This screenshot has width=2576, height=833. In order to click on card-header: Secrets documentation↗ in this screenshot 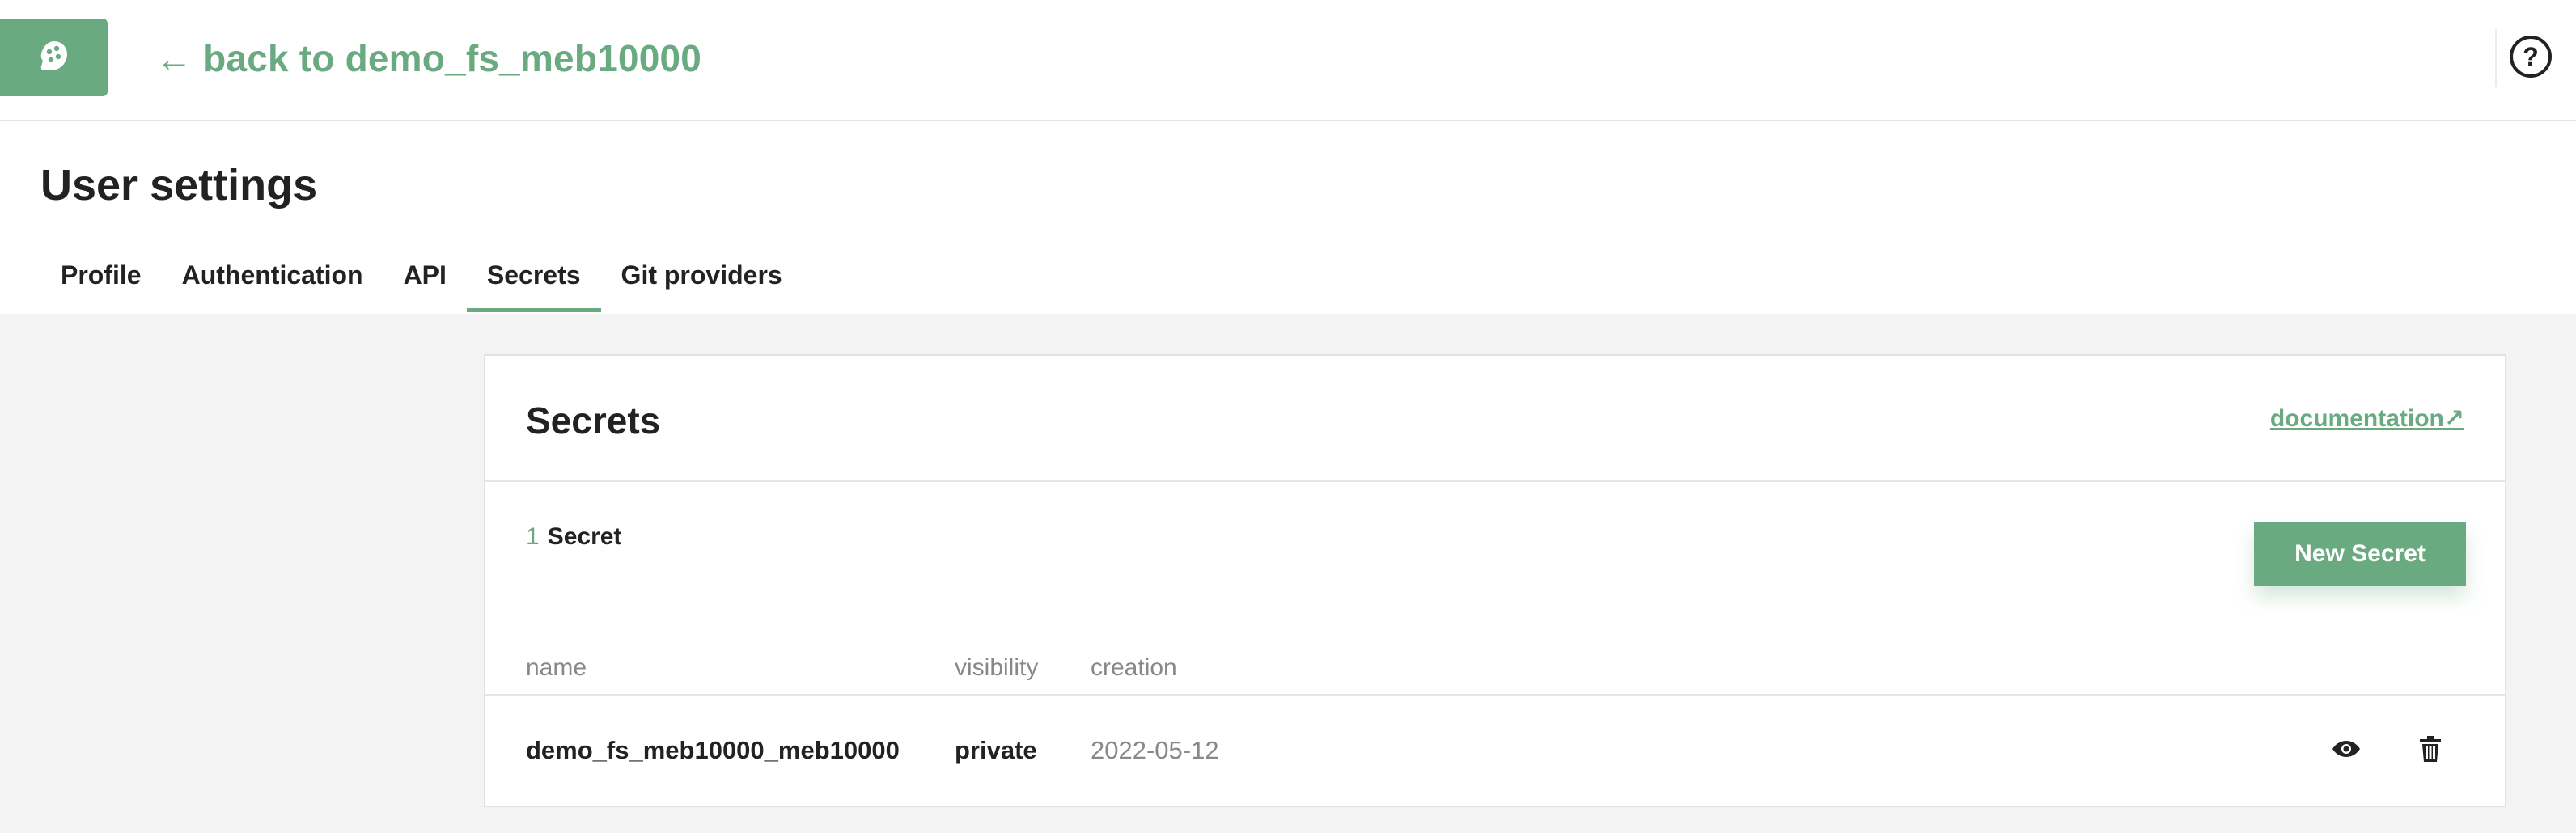, I will do `click(1495, 419)`.